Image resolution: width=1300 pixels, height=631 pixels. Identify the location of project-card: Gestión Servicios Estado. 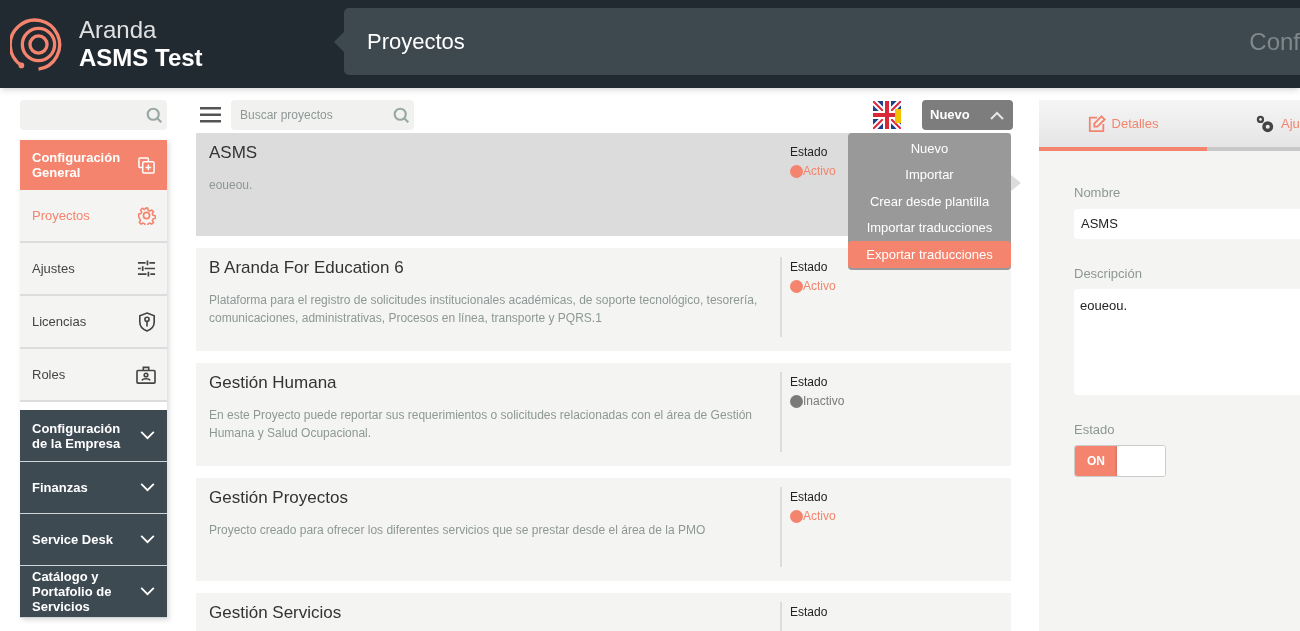
(603, 612).